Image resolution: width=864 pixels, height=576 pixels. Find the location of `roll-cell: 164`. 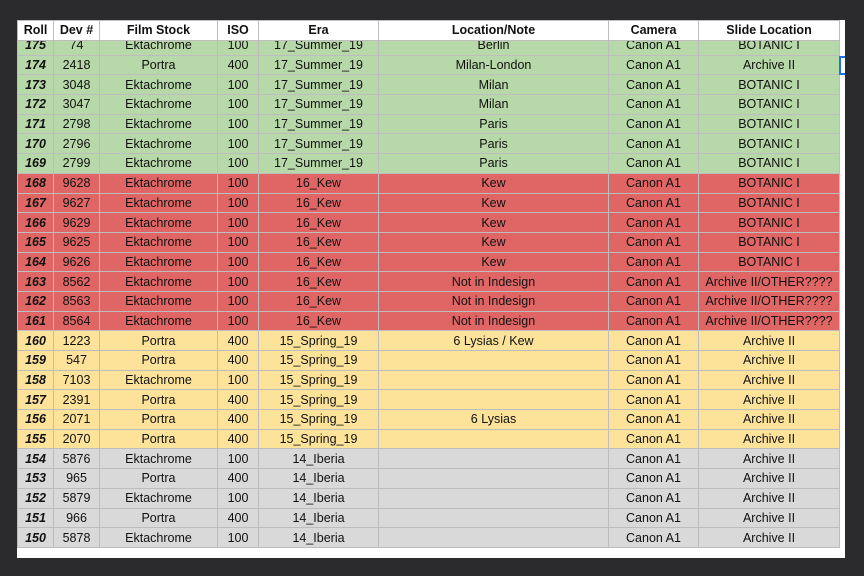

roll-cell: 164 is located at coordinates (35, 262).